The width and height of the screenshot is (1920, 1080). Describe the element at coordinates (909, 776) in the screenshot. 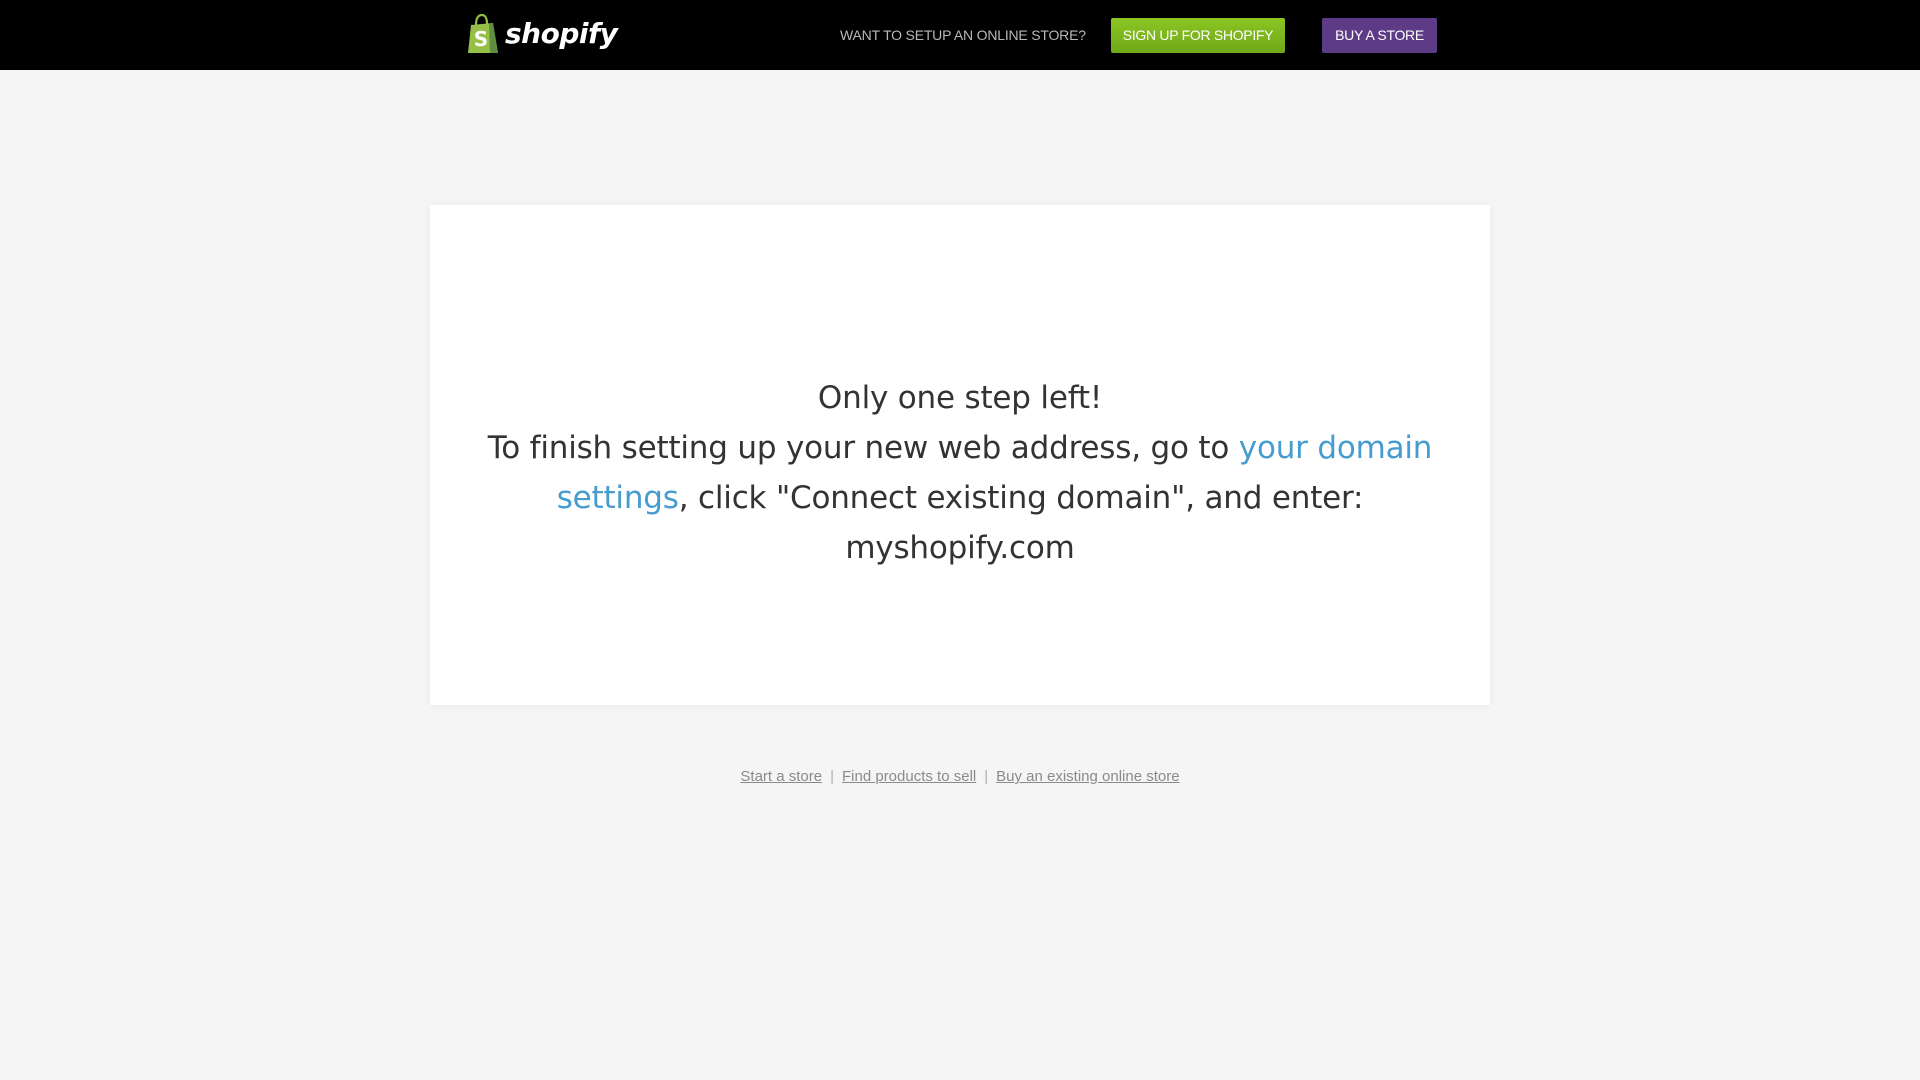

I see `find-products-link: Find products to sell` at that location.